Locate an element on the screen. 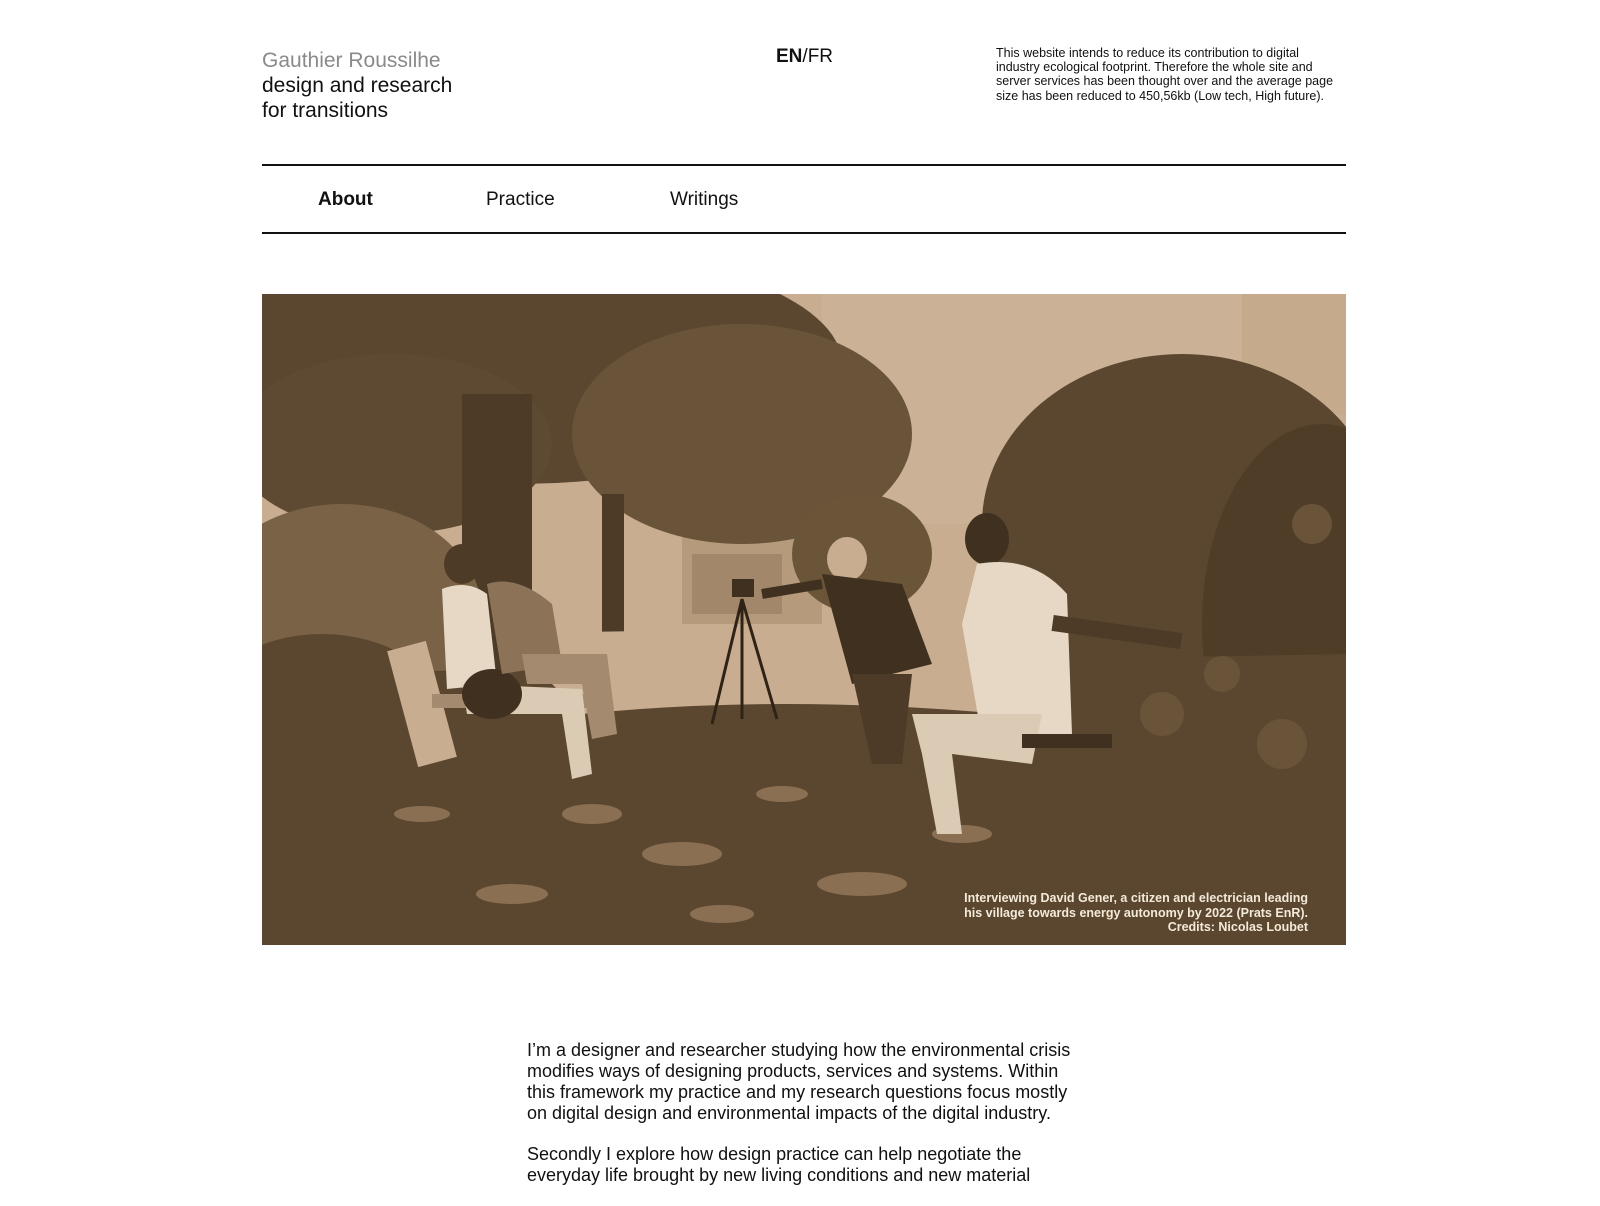 This screenshot has width=1600, height=1206. site-name: Gauthier Roussilhe is located at coordinates (351, 60).